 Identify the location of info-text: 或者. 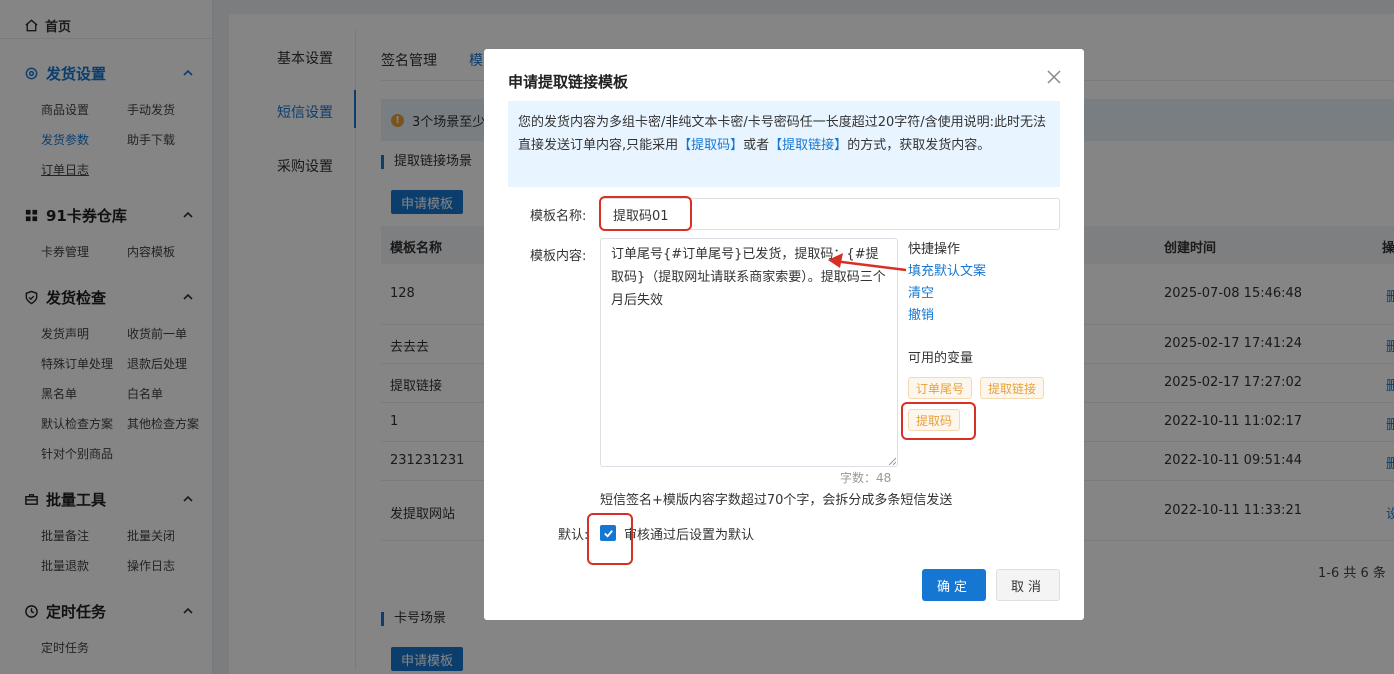
(756, 145).